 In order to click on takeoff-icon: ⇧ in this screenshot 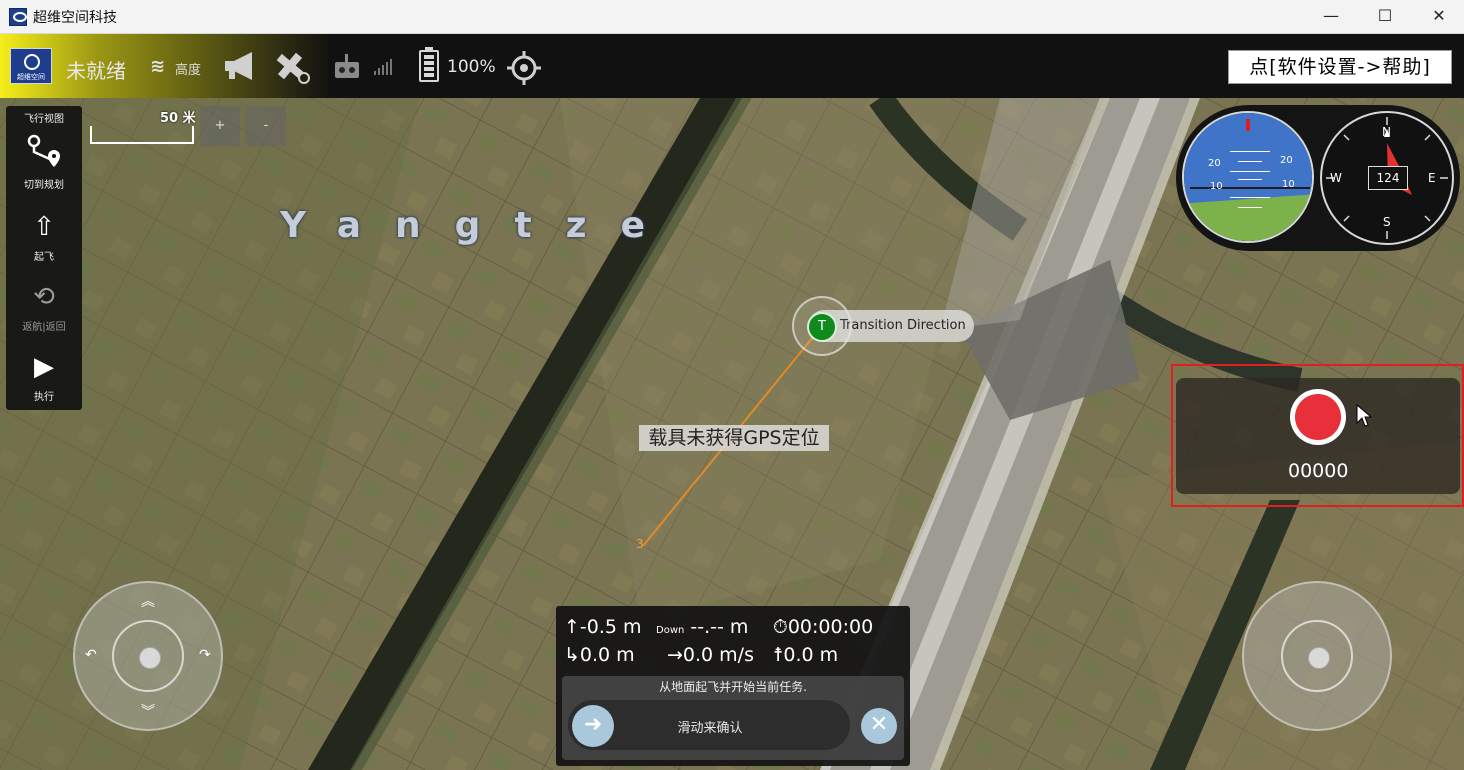, I will do `click(44, 227)`.